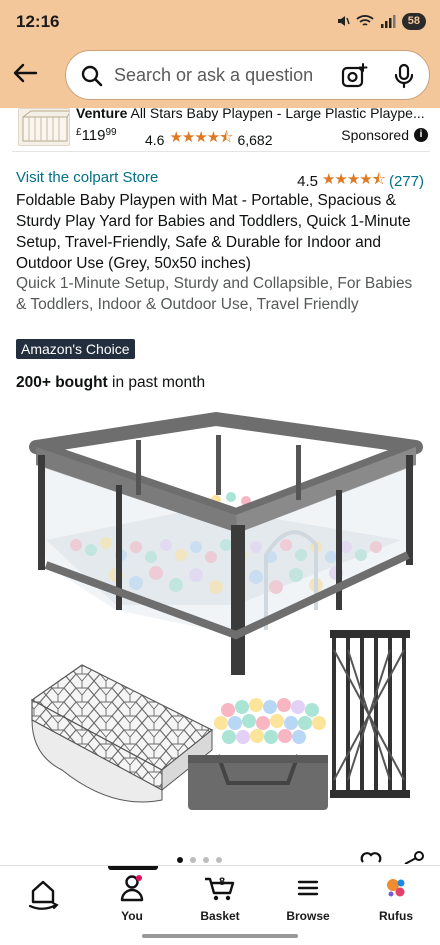 The image size is (440, 945). Describe the element at coordinates (222, 882) in the screenshot. I see `cart-count-badge: 8` at that location.